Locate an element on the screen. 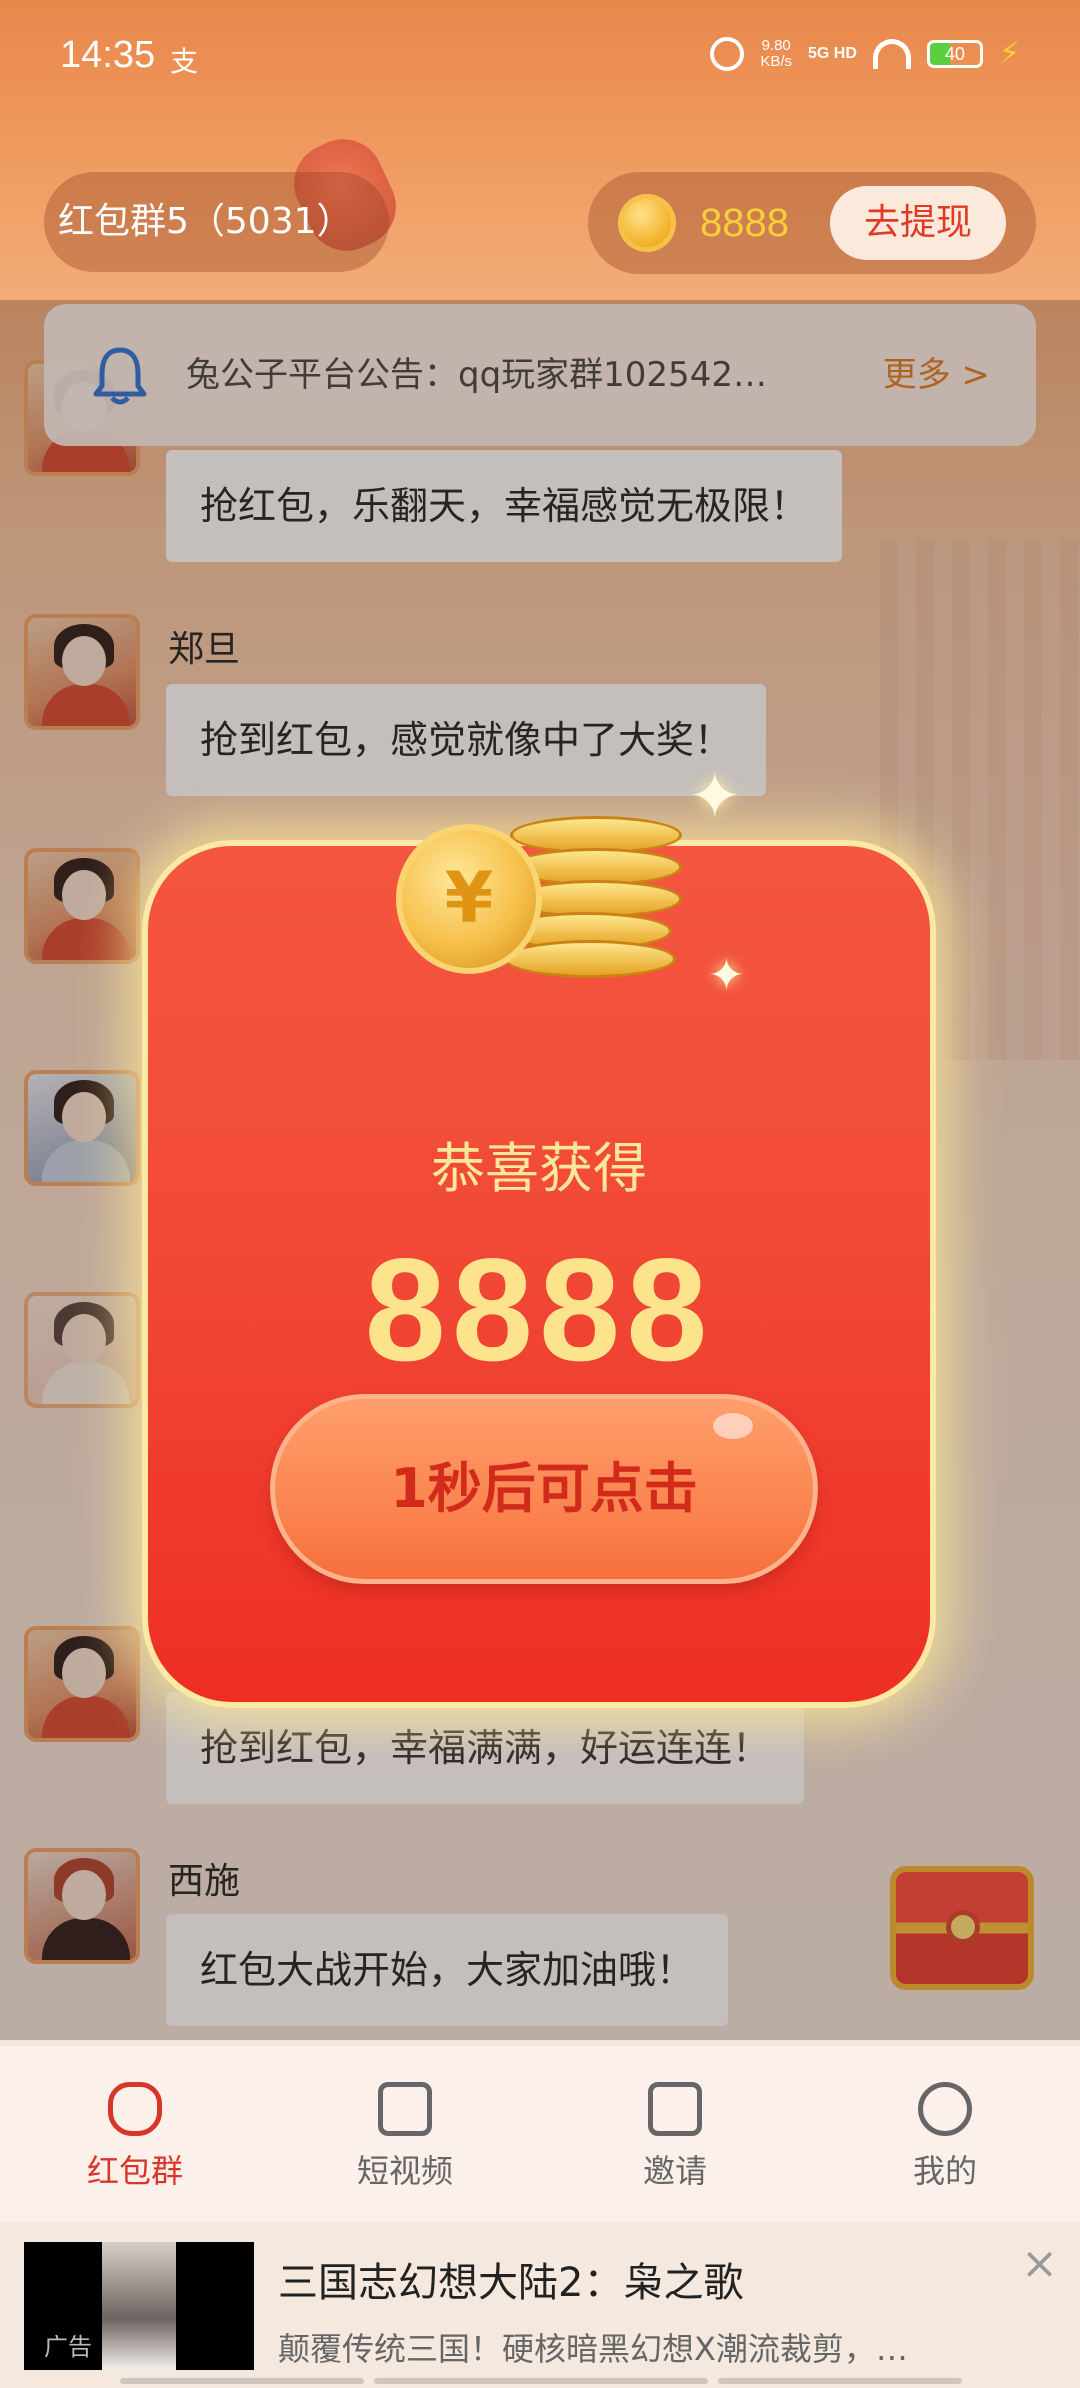 This screenshot has height=2388, width=1080. ad-thumbnail: 广告 is located at coordinates (139, 2306).